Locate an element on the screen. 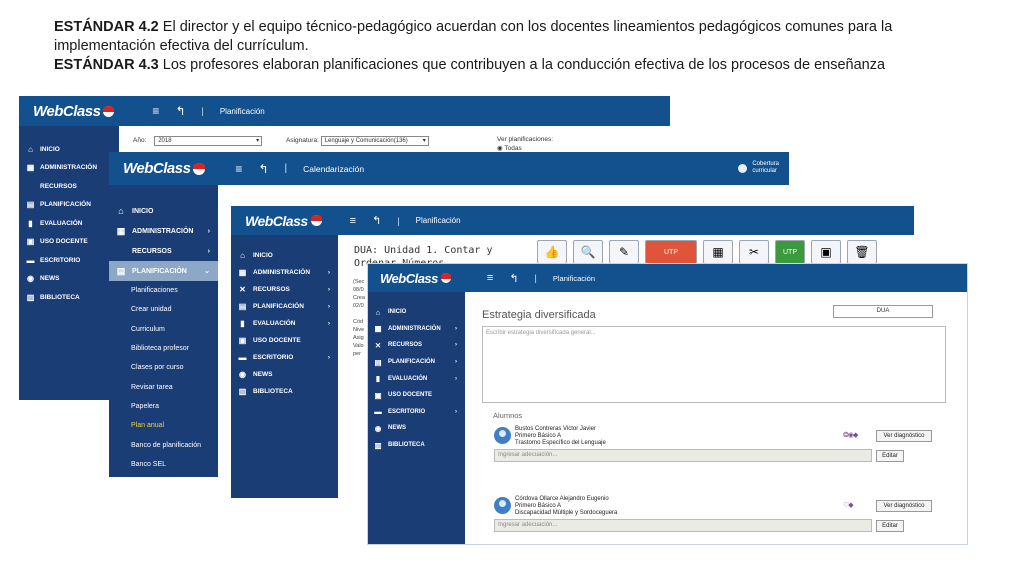 The width and height of the screenshot is (1024, 576). submenu-item: Revisar tarea is located at coordinates (163, 386).